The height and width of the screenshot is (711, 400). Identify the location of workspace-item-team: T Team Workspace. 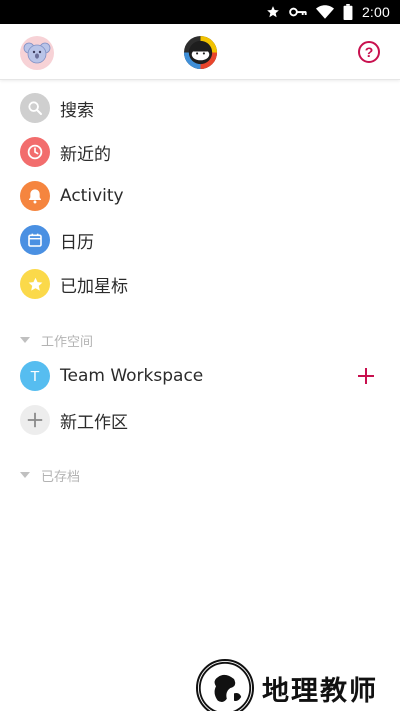
(200, 376).